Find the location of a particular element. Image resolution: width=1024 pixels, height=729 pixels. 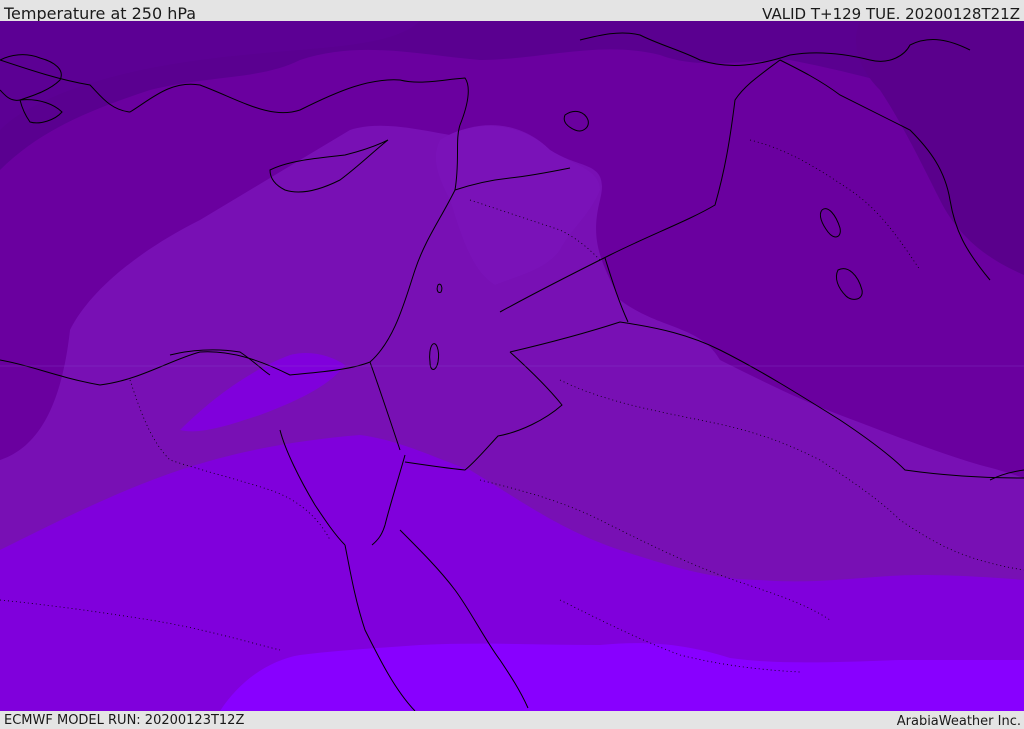

credit-label: ArabiaWeather Inc. is located at coordinates (958, 721).